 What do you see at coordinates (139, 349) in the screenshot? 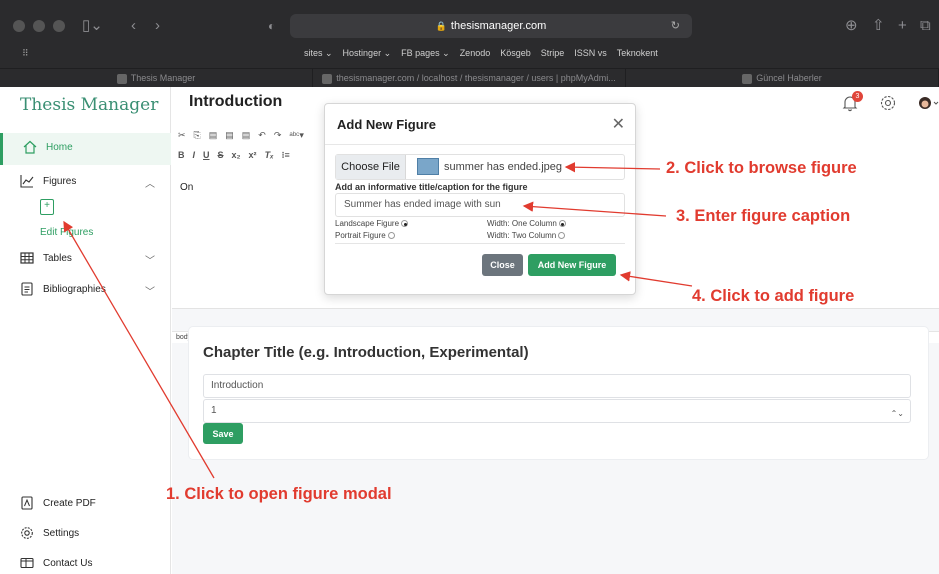
I see `arrow-step1` at bounding box center [139, 349].